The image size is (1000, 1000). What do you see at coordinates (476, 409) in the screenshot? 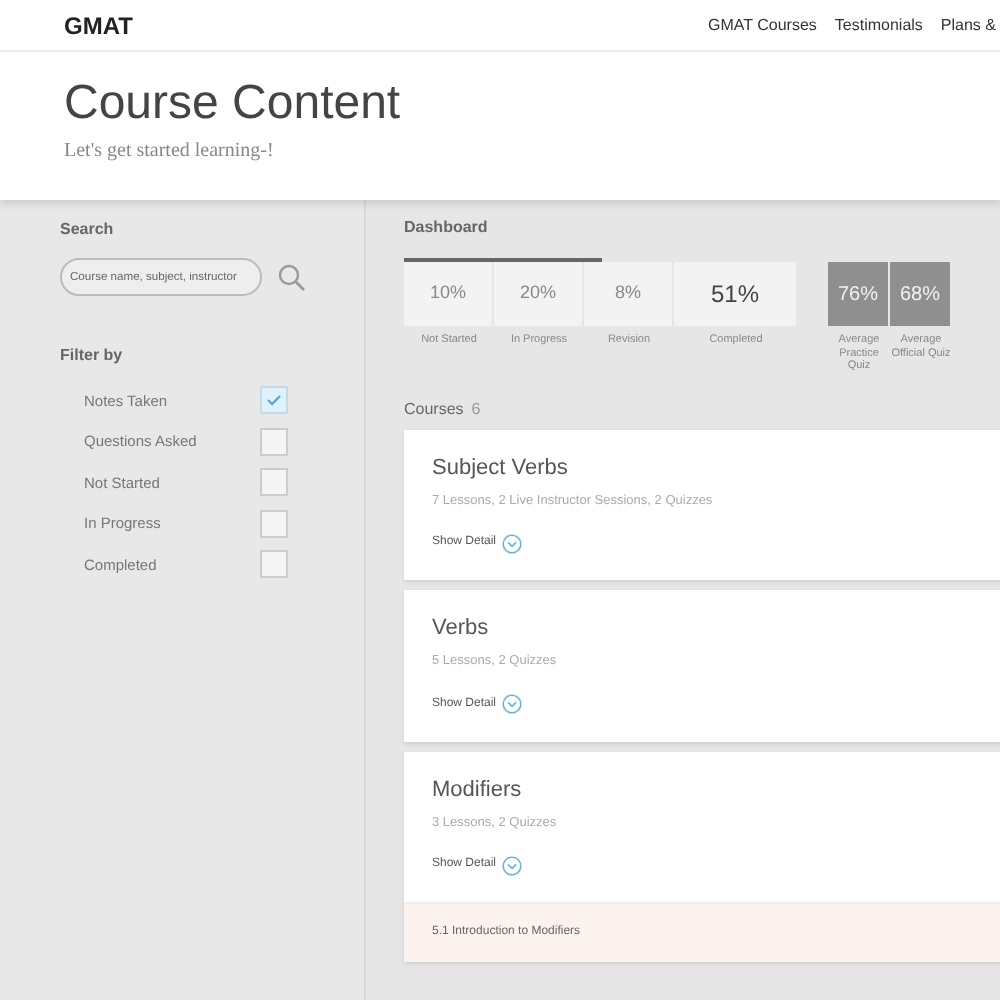
I see `course-count: 6` at bounding box center [476, 409].